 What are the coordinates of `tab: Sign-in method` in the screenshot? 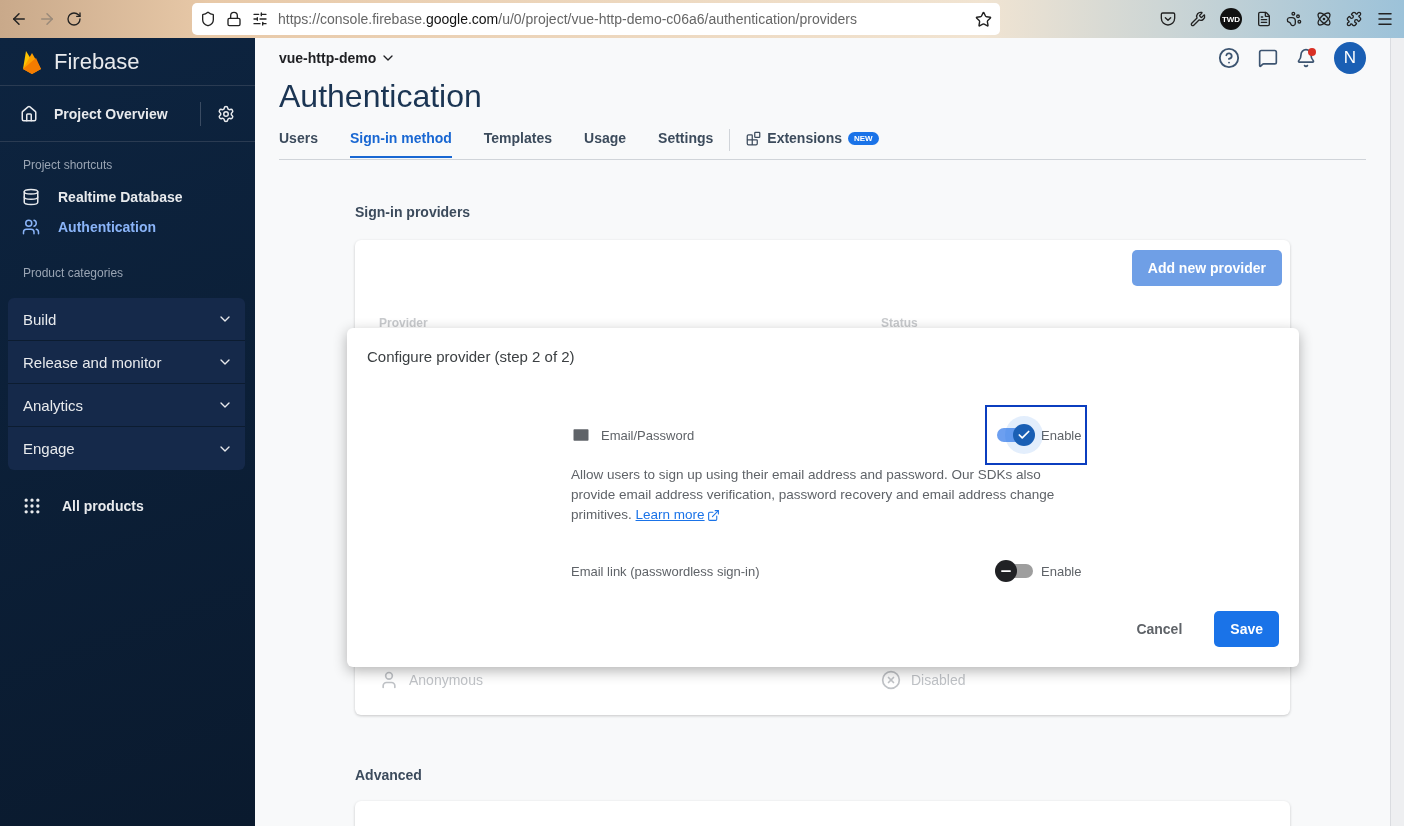 It's located at (400, 144).